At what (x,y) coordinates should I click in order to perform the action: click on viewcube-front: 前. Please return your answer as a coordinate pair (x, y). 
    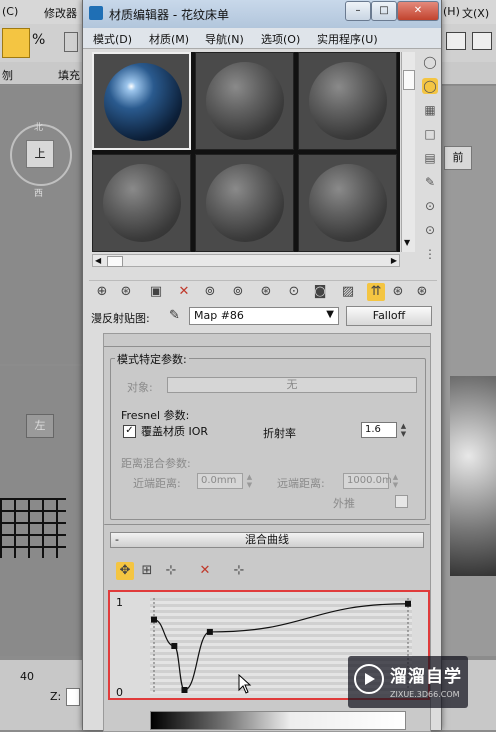
    Looking at the image, I should click on (458, 158).